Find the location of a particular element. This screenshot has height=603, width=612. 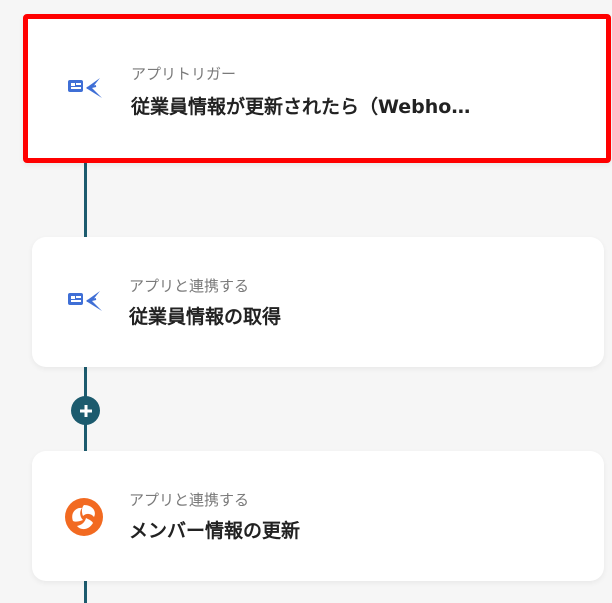

plus-icon is located at coordinates (85, 410).